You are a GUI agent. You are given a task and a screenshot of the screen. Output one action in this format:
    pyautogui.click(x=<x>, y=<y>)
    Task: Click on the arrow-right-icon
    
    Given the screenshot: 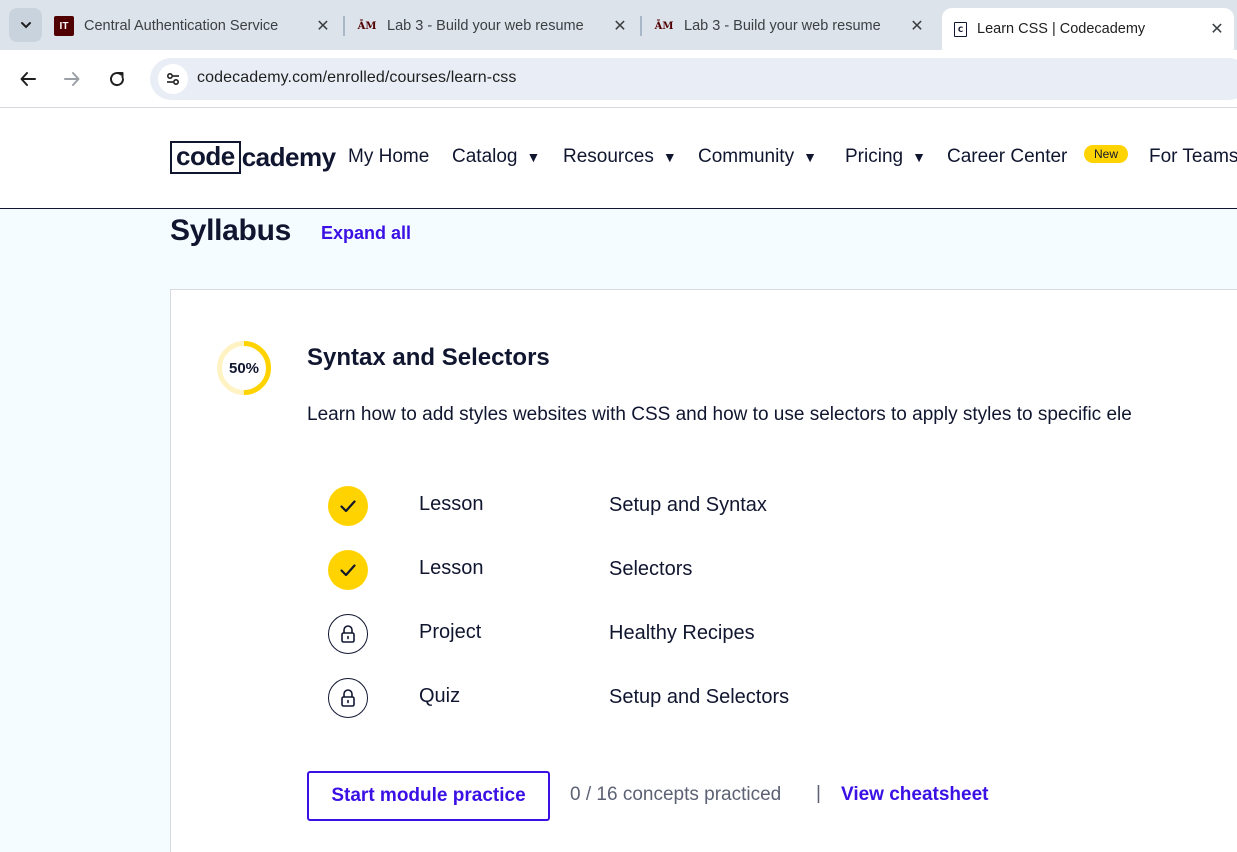 What is the action you would take?
    pyautogui.click(x=72, y=79)
    